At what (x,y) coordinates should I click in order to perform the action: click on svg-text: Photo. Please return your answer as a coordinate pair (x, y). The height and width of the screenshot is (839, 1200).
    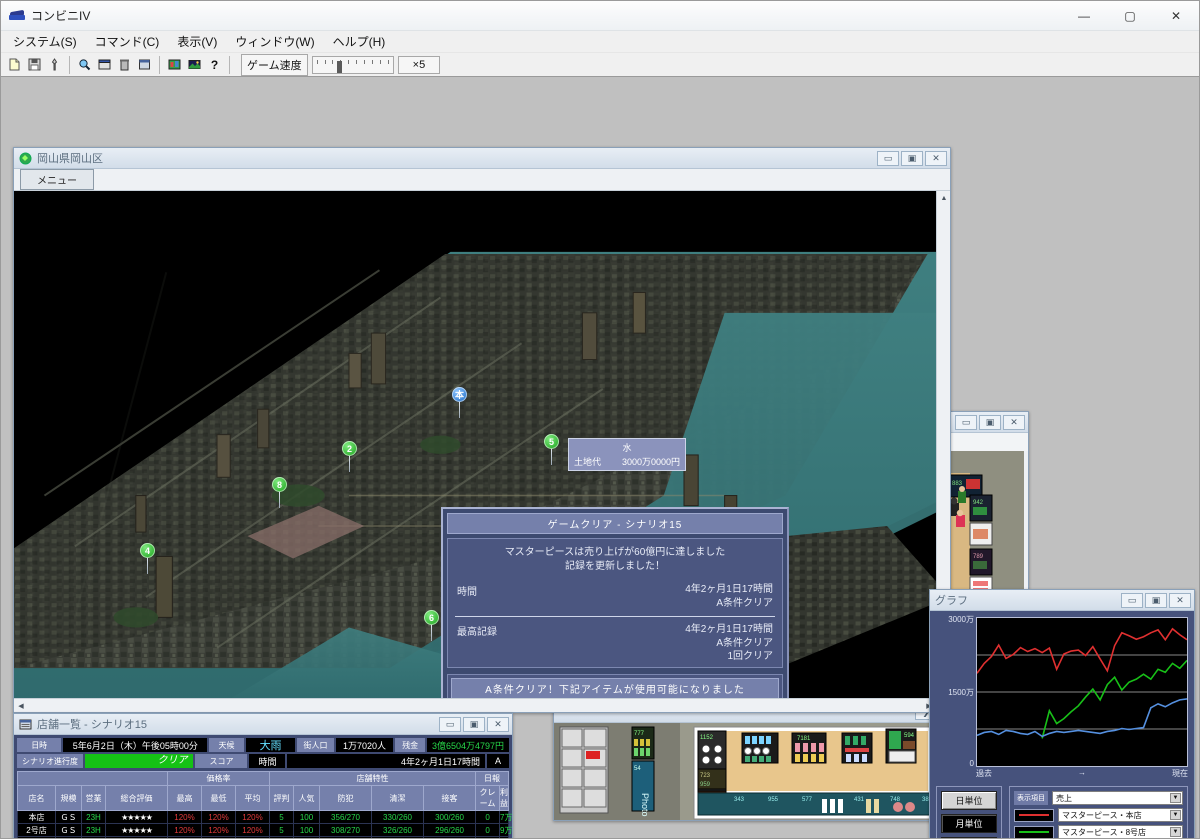
    Looking at the image, I should click on (645, 805).